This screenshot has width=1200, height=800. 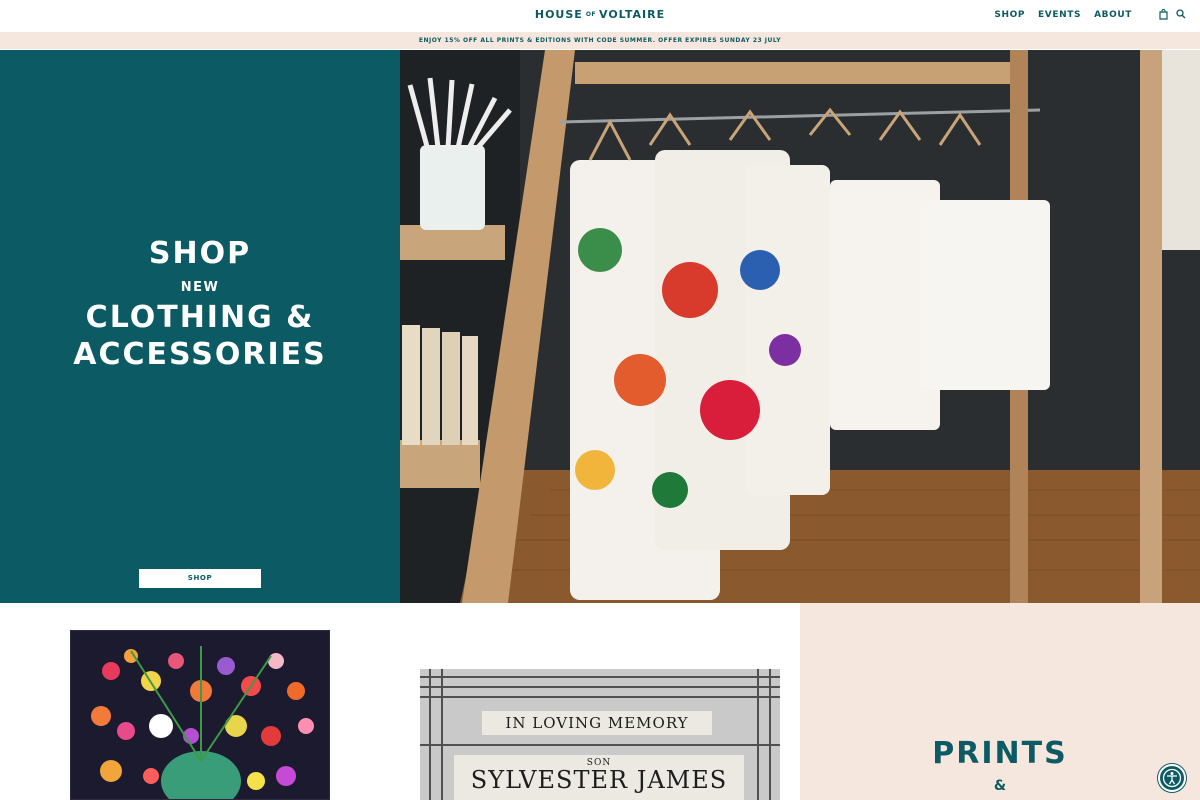 What do you see at coordinates (200, 336) in the screenshot?
I see `hero-heading-category: CLOTHING & ACCESSORIES` at bounding box center [200, 336].